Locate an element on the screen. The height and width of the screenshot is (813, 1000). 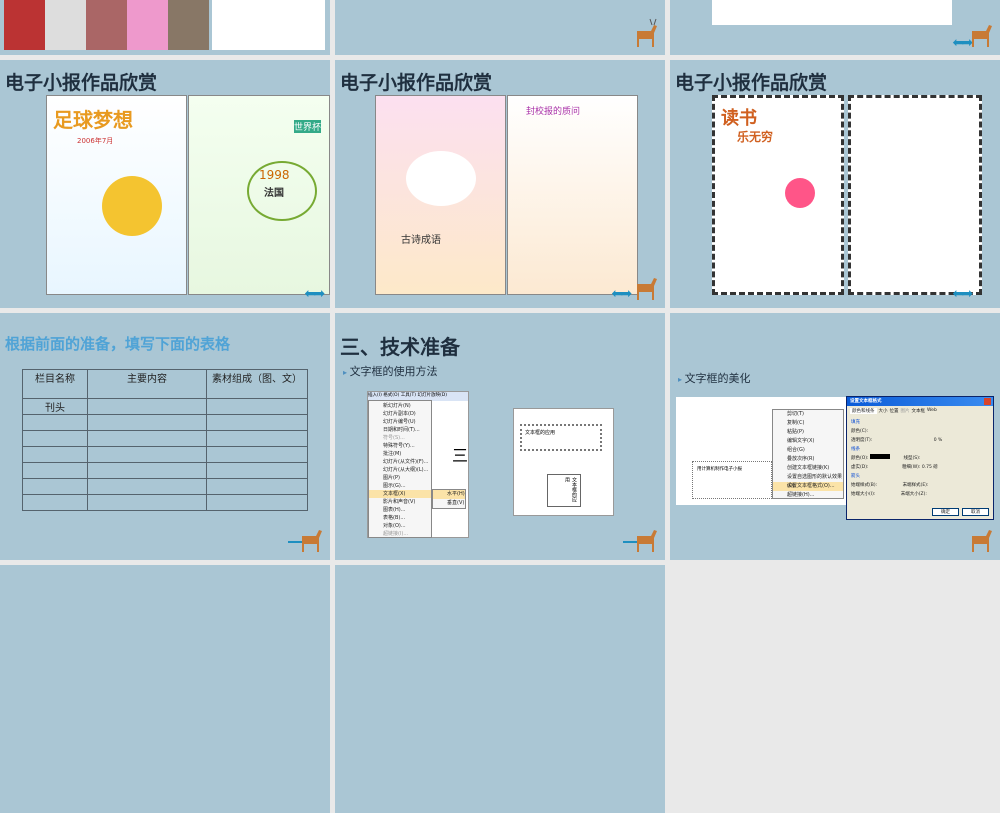
textbox-sample-screenshot: 文本框的应用 文本框的应用 is located at coordinates (563, 462).